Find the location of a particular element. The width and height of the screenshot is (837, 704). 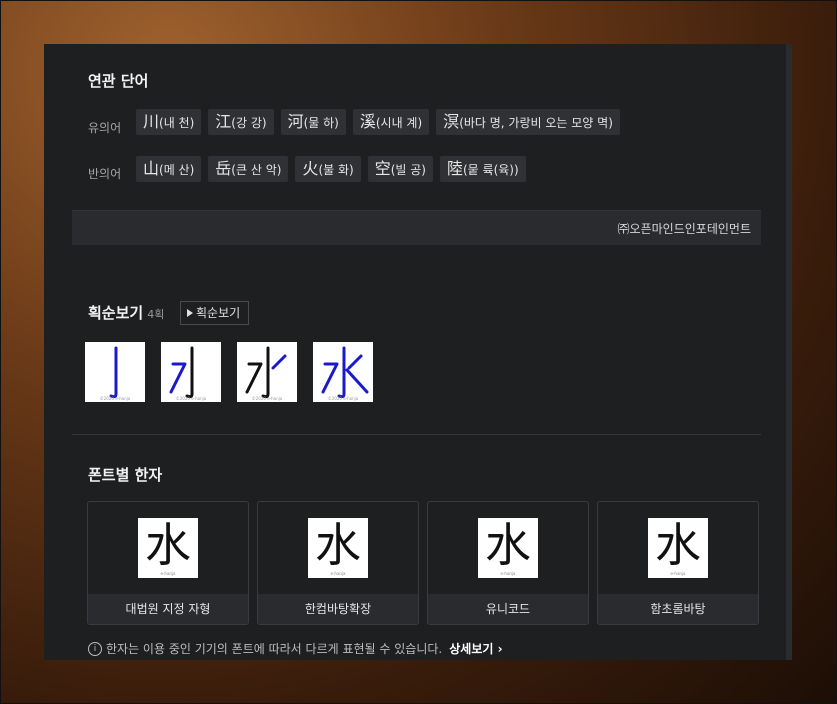

stroke-count: 4획 is located at coordinates (156, 314).